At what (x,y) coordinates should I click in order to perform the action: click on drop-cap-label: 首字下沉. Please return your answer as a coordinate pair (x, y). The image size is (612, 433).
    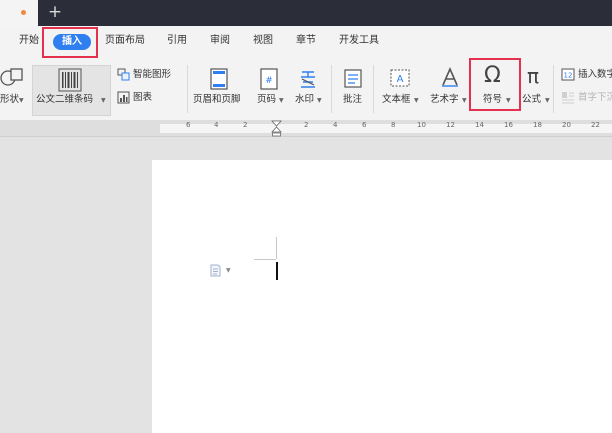
    Looking at the image, I should click on (595, 97).